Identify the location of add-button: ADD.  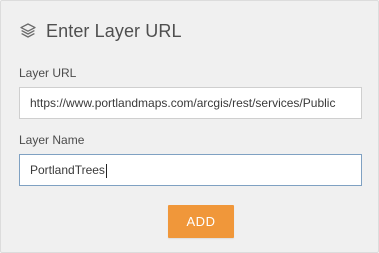
(201, 221).